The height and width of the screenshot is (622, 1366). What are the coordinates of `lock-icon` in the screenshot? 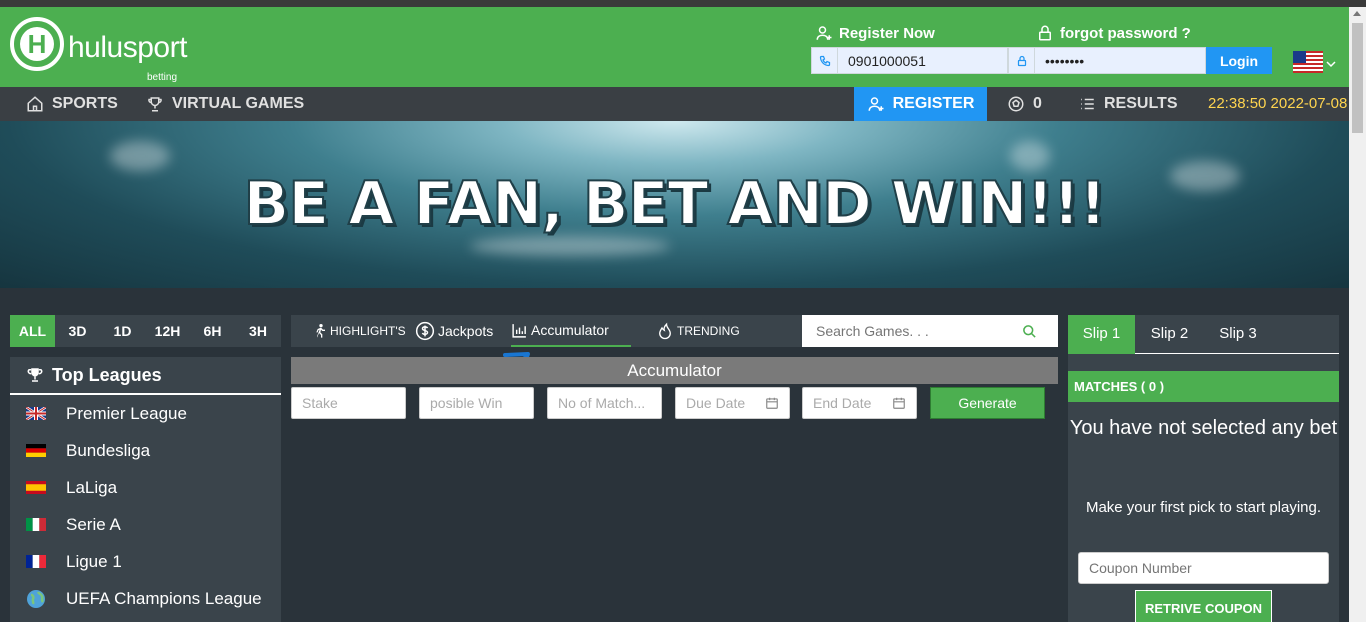 It's located at (1045, 33).